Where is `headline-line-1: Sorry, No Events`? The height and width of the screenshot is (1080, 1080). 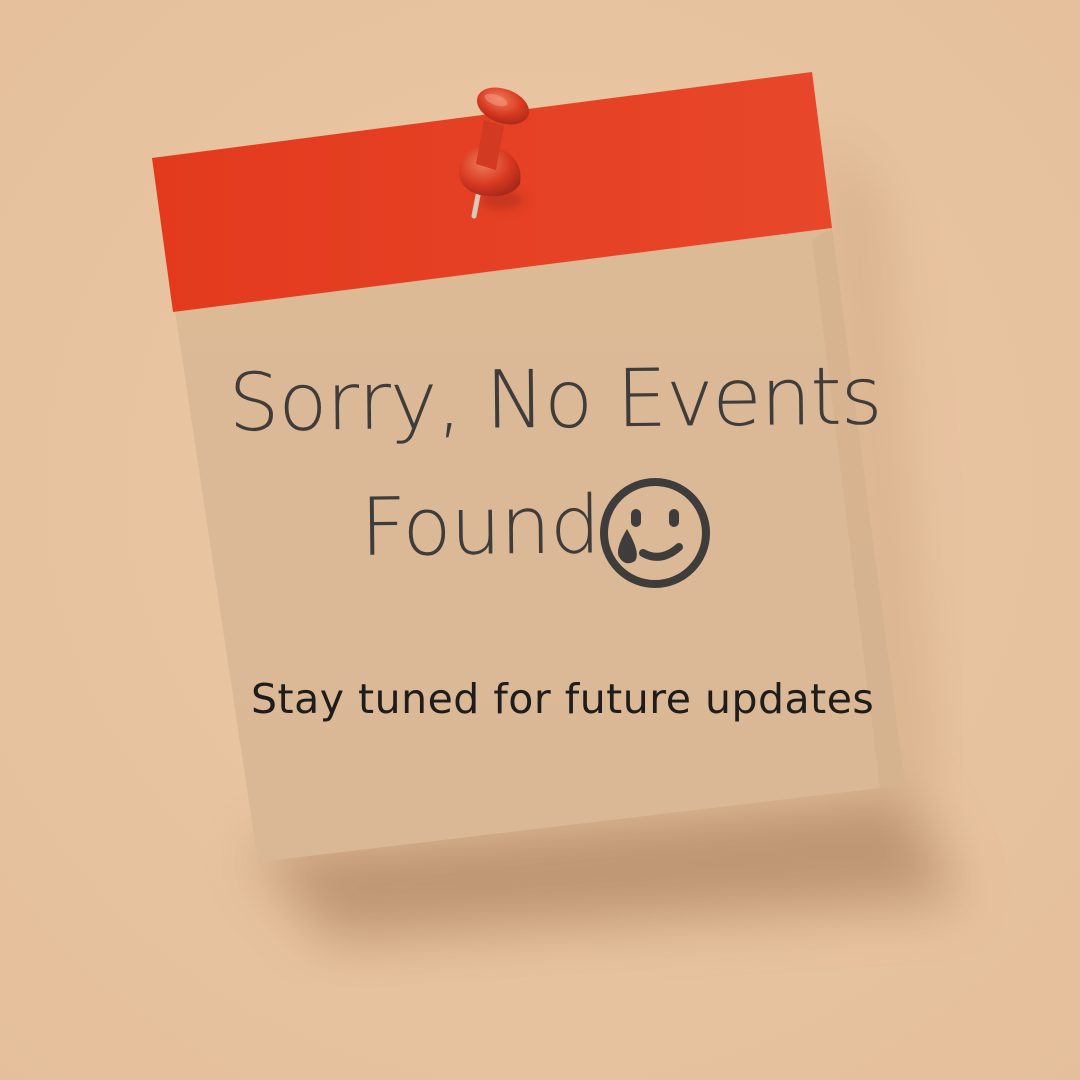 headline-line-1: Sorry, No Events is located at coordinates (540, 399).